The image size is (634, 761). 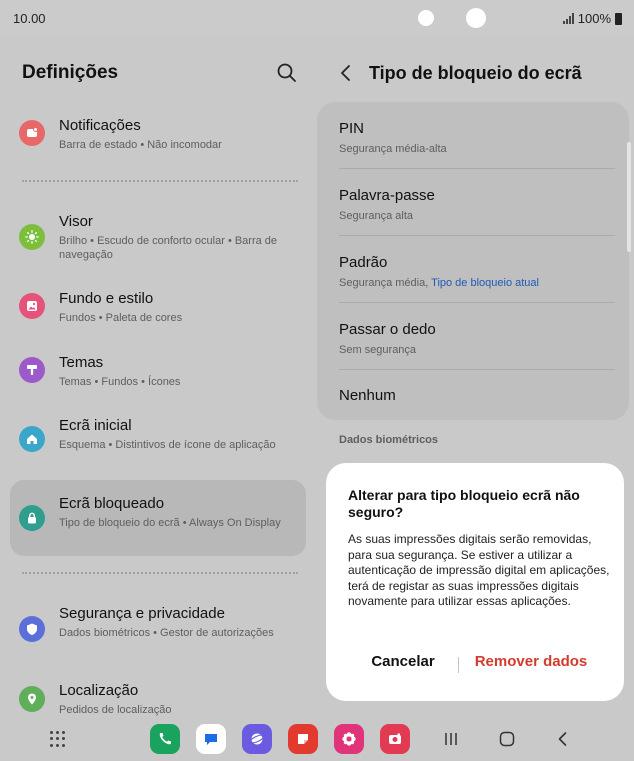 I want to click on brush-icon, so click(x=32, y=370).